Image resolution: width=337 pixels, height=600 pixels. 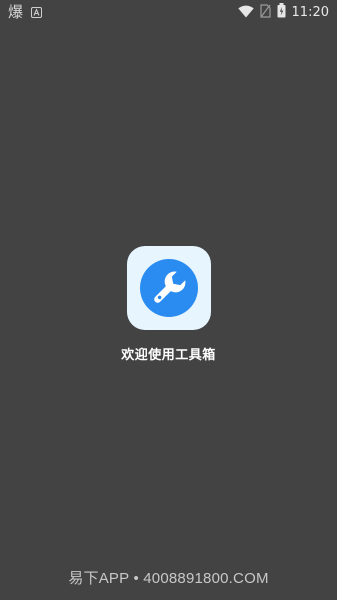 I want to click on watermark-text: 易下APP • 4008891800.COM, so click(x=168, y=578).